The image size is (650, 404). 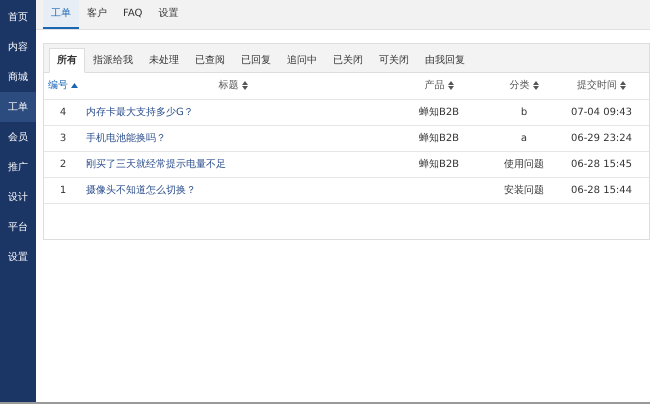 I want to click on table-cell: 1, so click(x=63, y=190).